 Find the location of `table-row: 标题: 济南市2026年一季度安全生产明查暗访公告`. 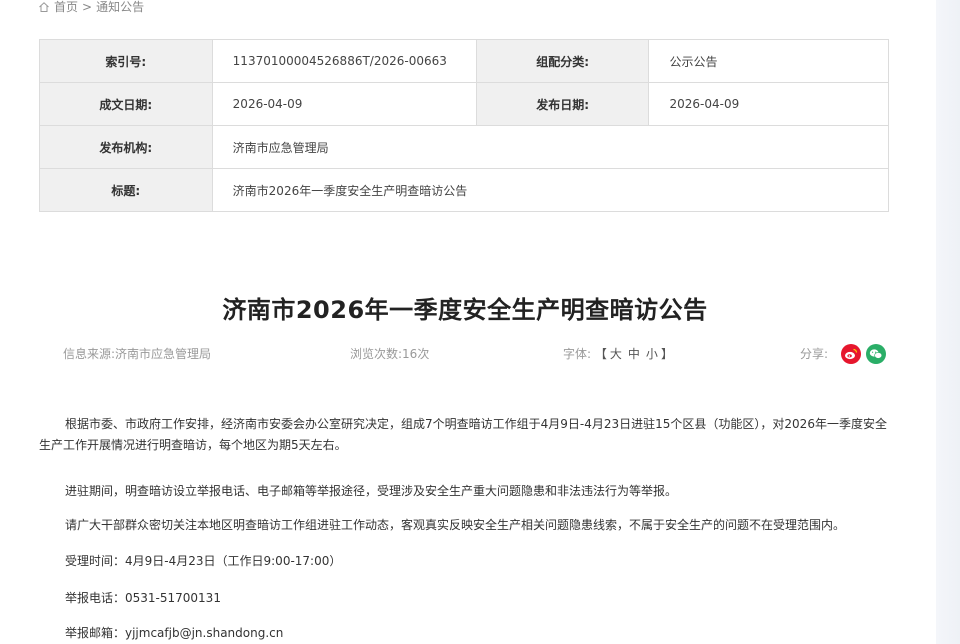

table-row: 标题: 济南市2026年一季度安全生产明查暗访公告 is located at coordinates (464, 190).